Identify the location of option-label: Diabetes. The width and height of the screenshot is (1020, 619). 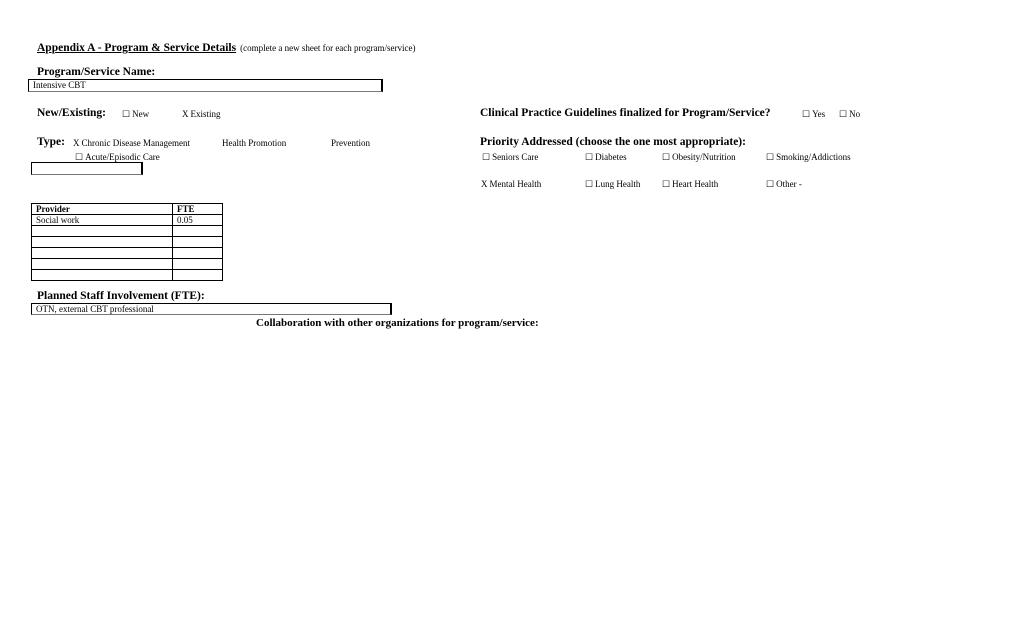
(611, 157).